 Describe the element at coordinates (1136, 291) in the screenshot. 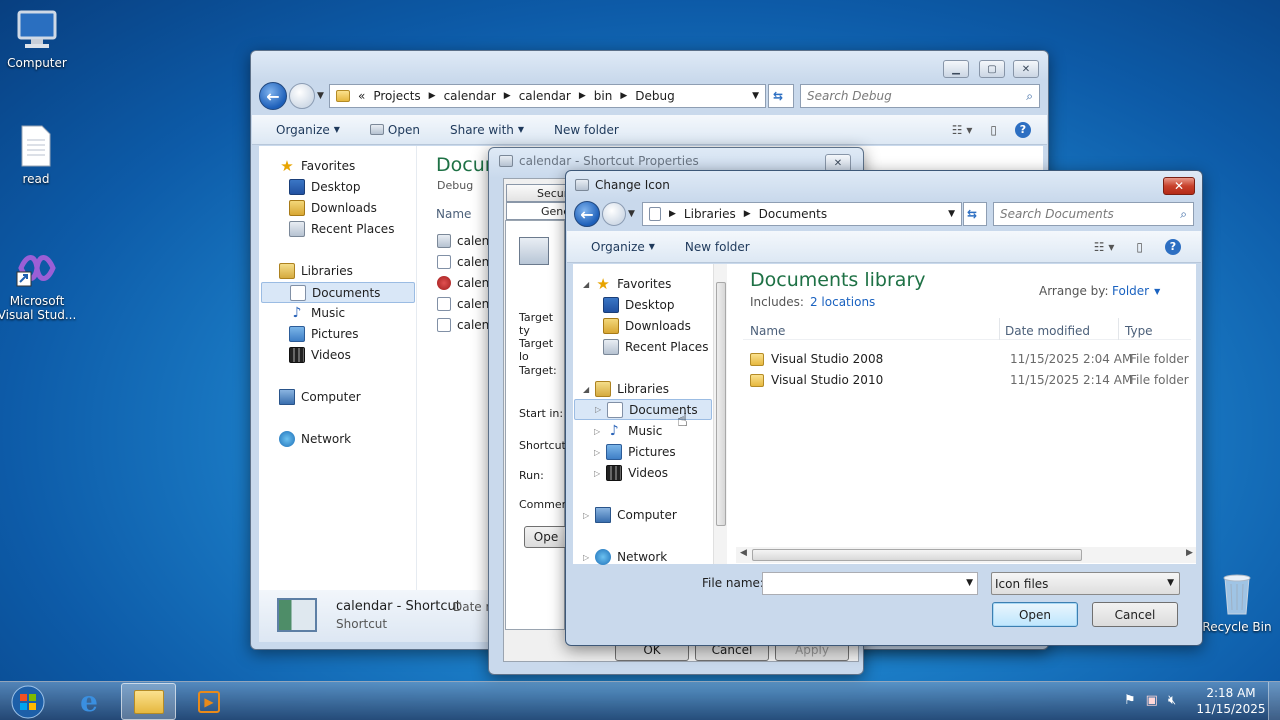

I see `arrange-by-dropdown: Folder ▼` at that location.